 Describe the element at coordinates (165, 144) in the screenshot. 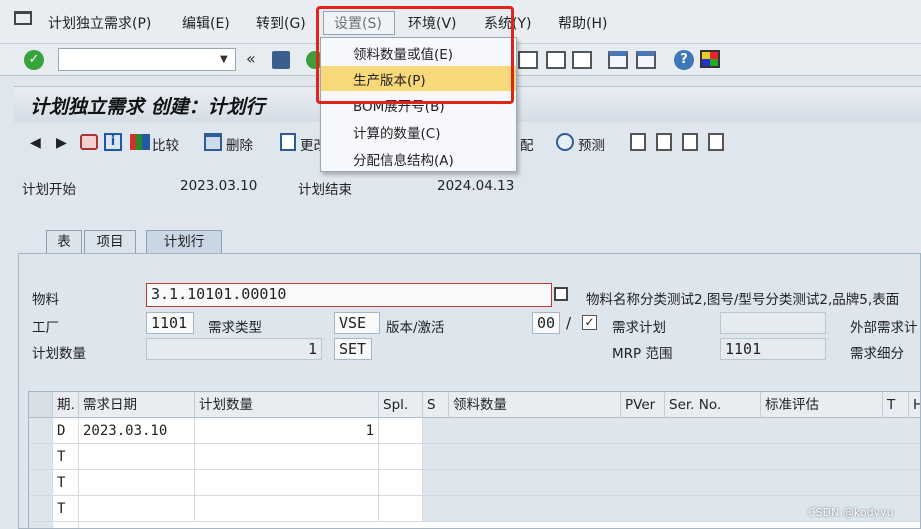

I see `compare-button: 比较` at that location.